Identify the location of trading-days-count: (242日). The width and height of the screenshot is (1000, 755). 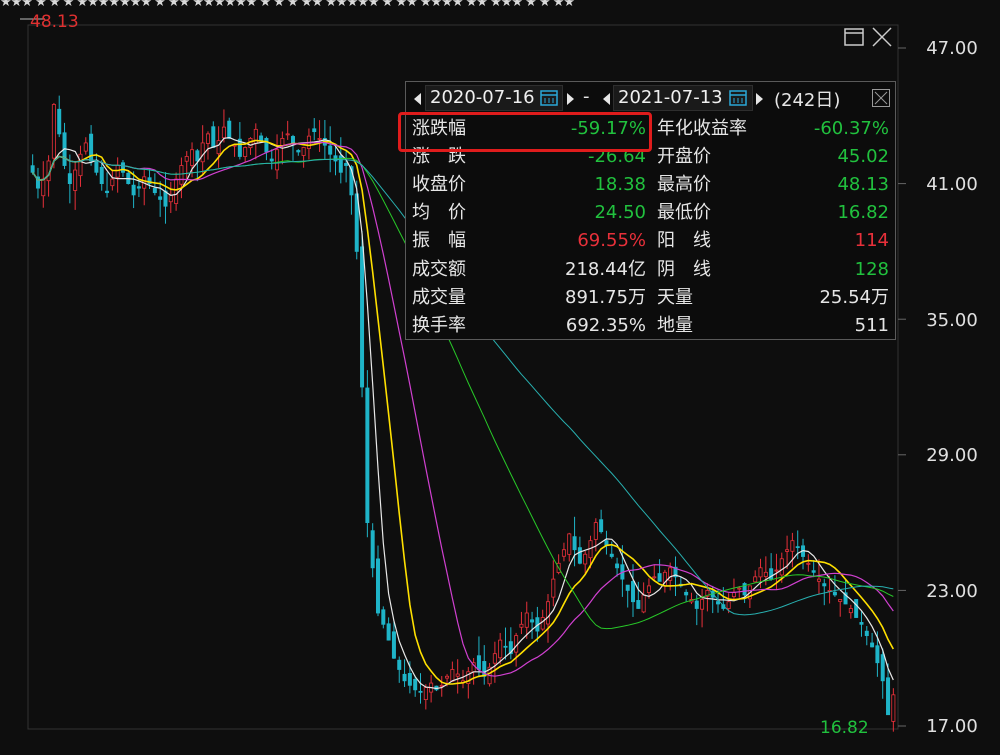
(807, 100).